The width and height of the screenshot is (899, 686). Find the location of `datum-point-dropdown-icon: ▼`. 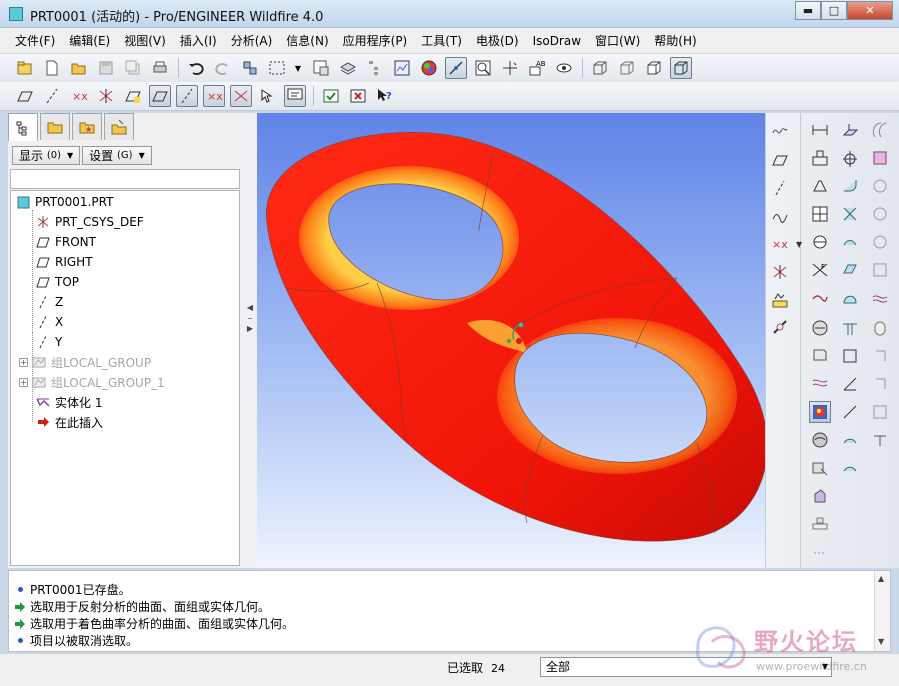

datum-point-dropdown-icon: ▼ is located at coordinates (799, 244).